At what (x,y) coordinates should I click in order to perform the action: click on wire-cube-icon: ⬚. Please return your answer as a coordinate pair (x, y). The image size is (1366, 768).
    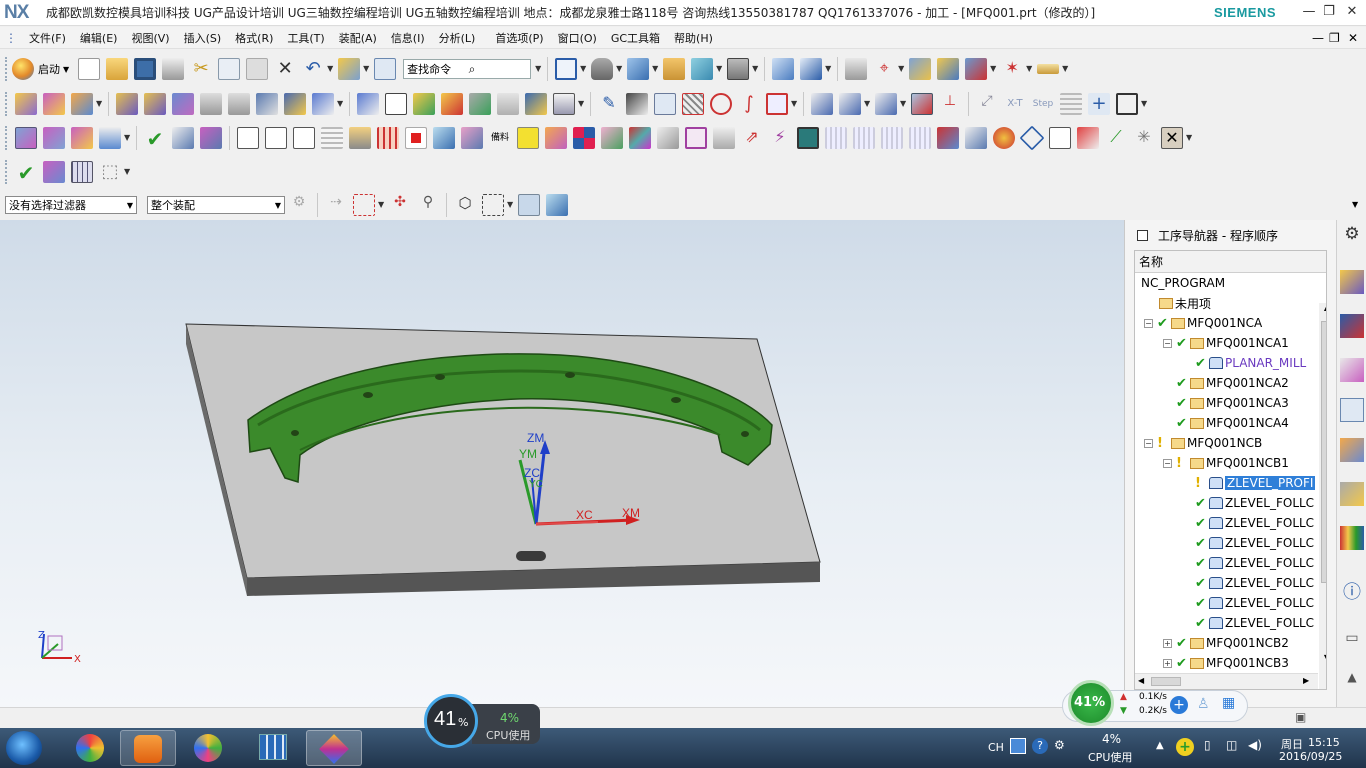
    Looking at the image, I should click on (110, 172).